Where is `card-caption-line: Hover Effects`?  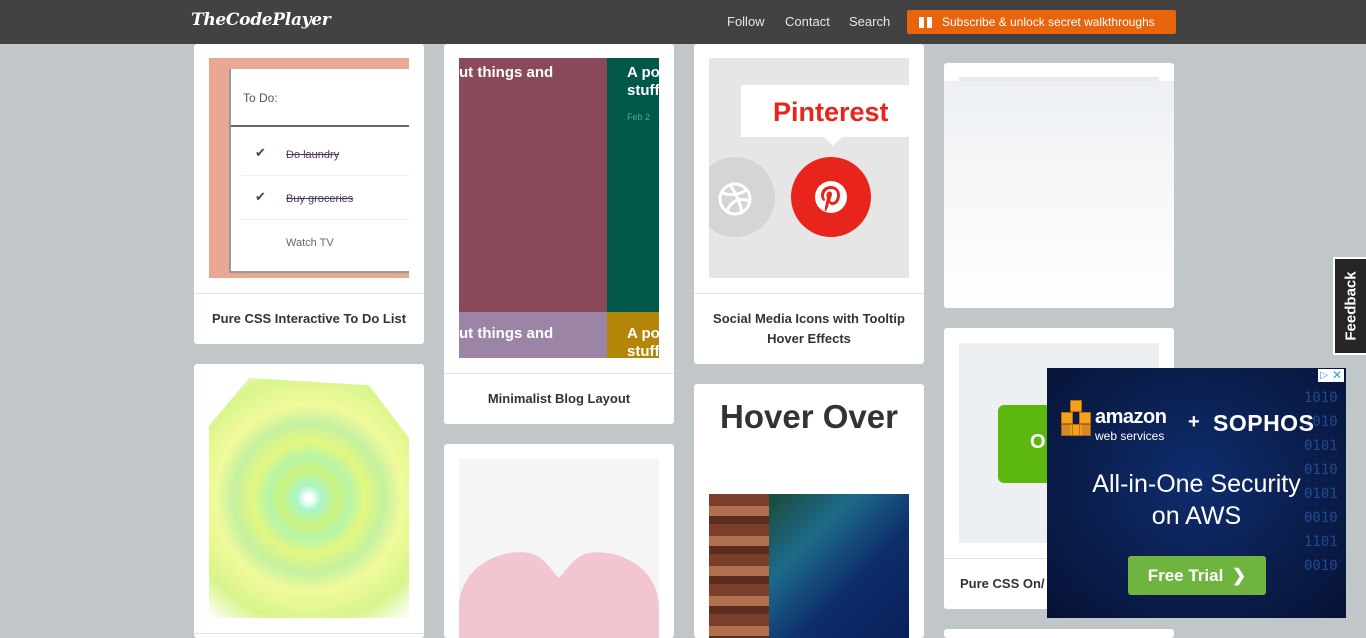
card-caption-line: Hover Effects is located at coordinates (809, 338).